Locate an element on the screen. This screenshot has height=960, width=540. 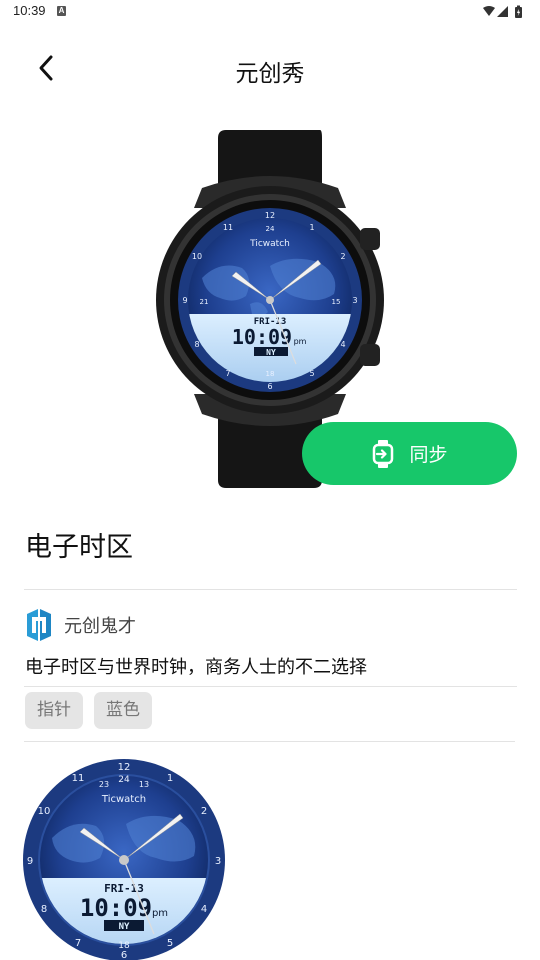
author-row: 元创鬼才 is located at coordinates (80, 625).